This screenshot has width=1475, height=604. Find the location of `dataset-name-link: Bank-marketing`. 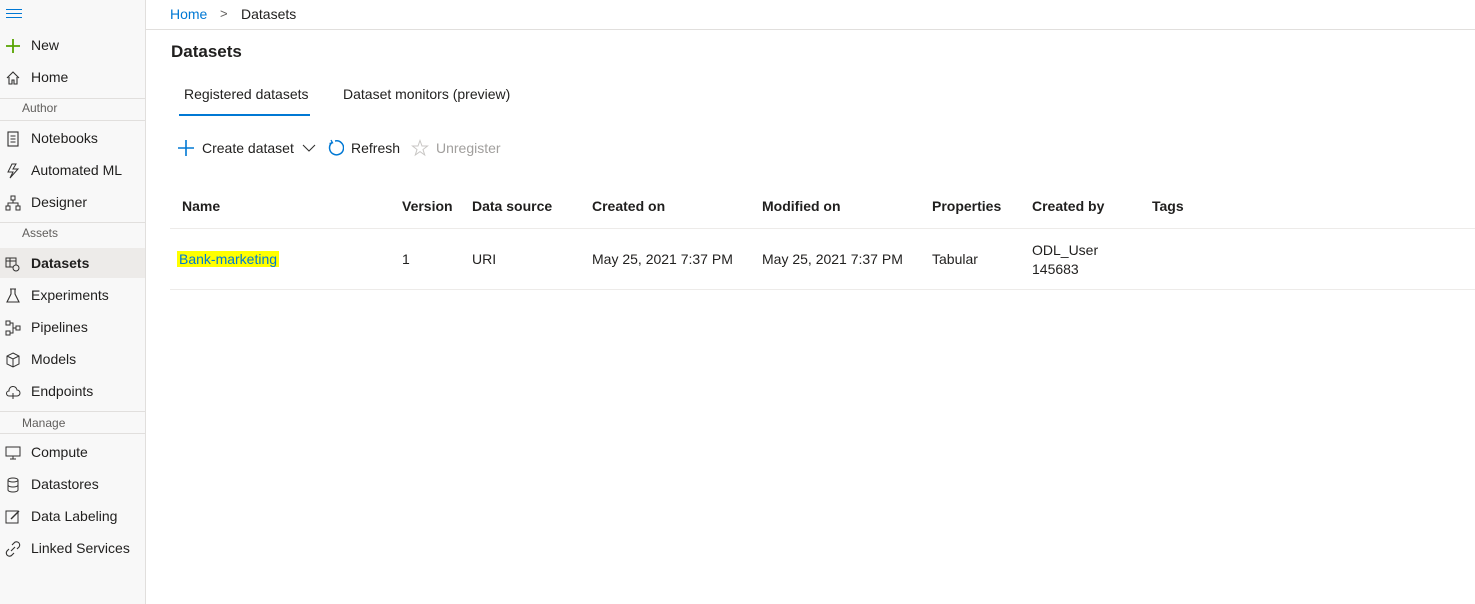

dataset-name-link: Bank-marketing is located at coordinates (228, 259).